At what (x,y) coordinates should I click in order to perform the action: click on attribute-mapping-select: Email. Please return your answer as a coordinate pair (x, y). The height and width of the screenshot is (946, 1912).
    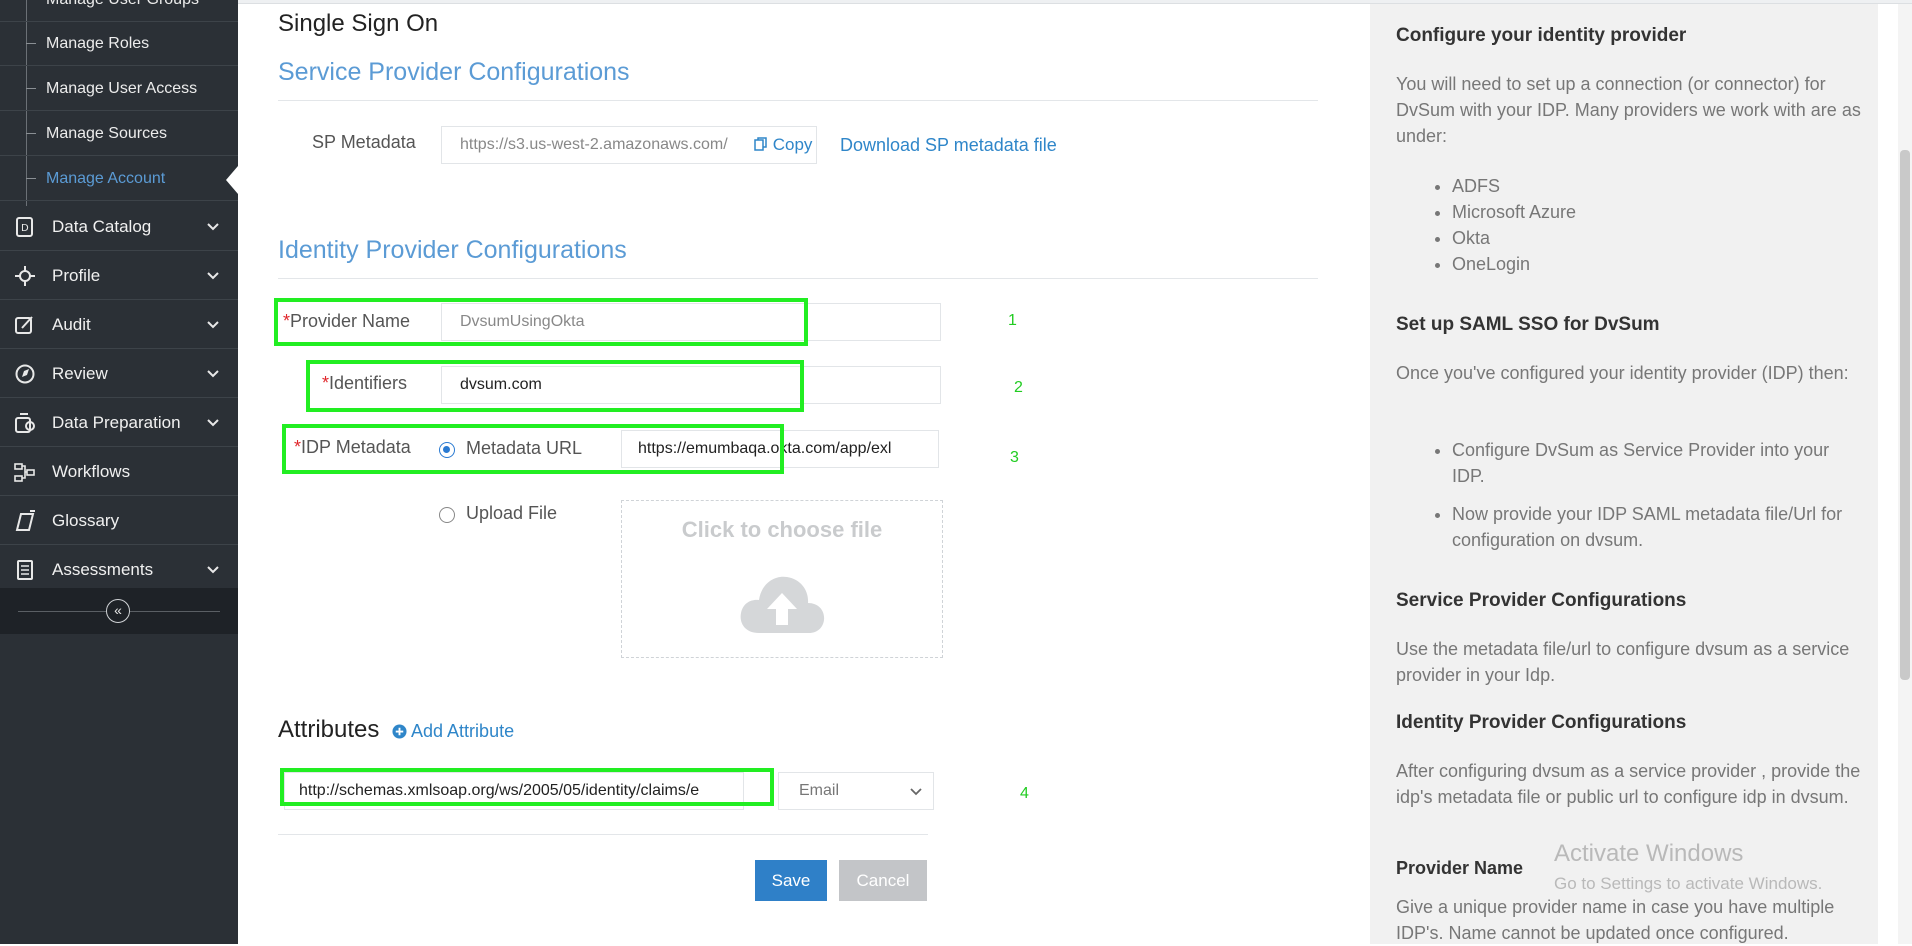
    Looking at the image, I should click on (856, 791).